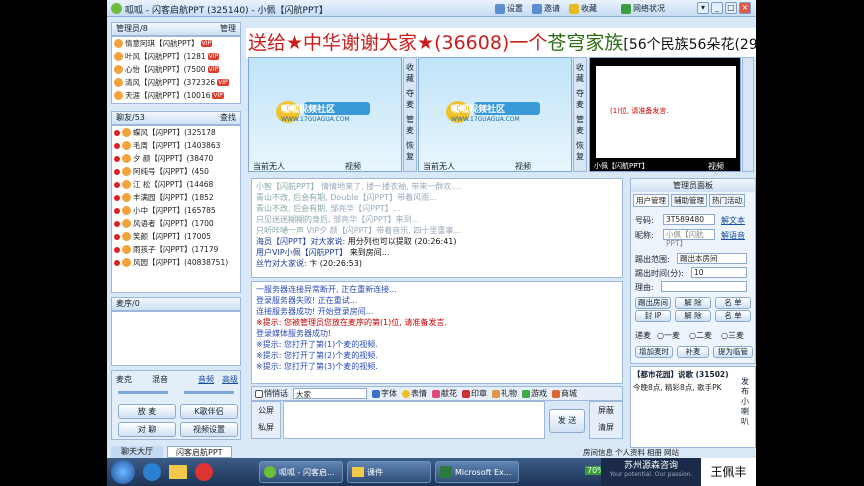  What do you see at coordinates (176, 197) in the screenshot?
I see `chat-user-item: 丰满园【闪PPT】(1852` at bounding box center [176, 197].